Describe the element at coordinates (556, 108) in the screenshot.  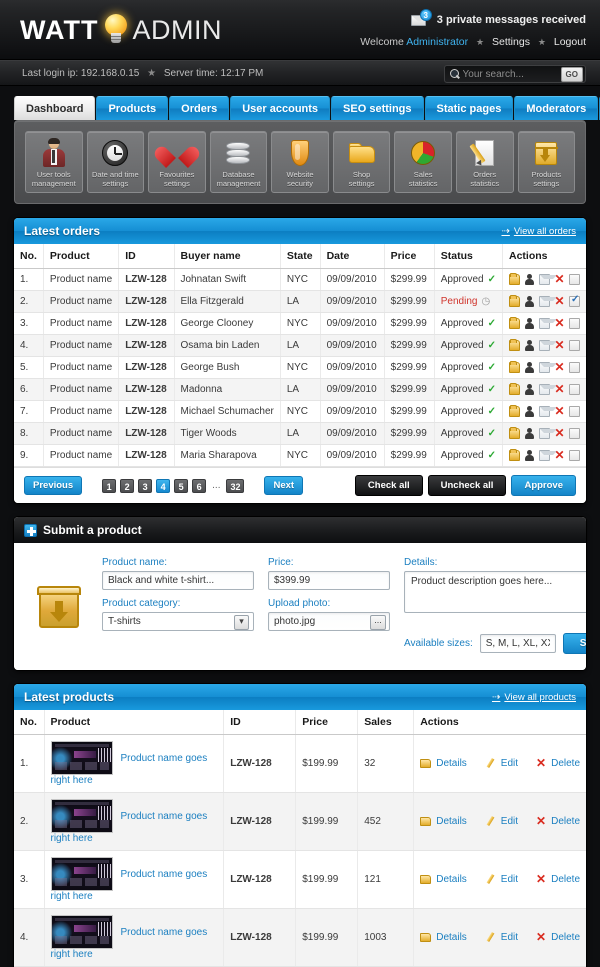
I see `tab-moderators: Moderators` at that location.